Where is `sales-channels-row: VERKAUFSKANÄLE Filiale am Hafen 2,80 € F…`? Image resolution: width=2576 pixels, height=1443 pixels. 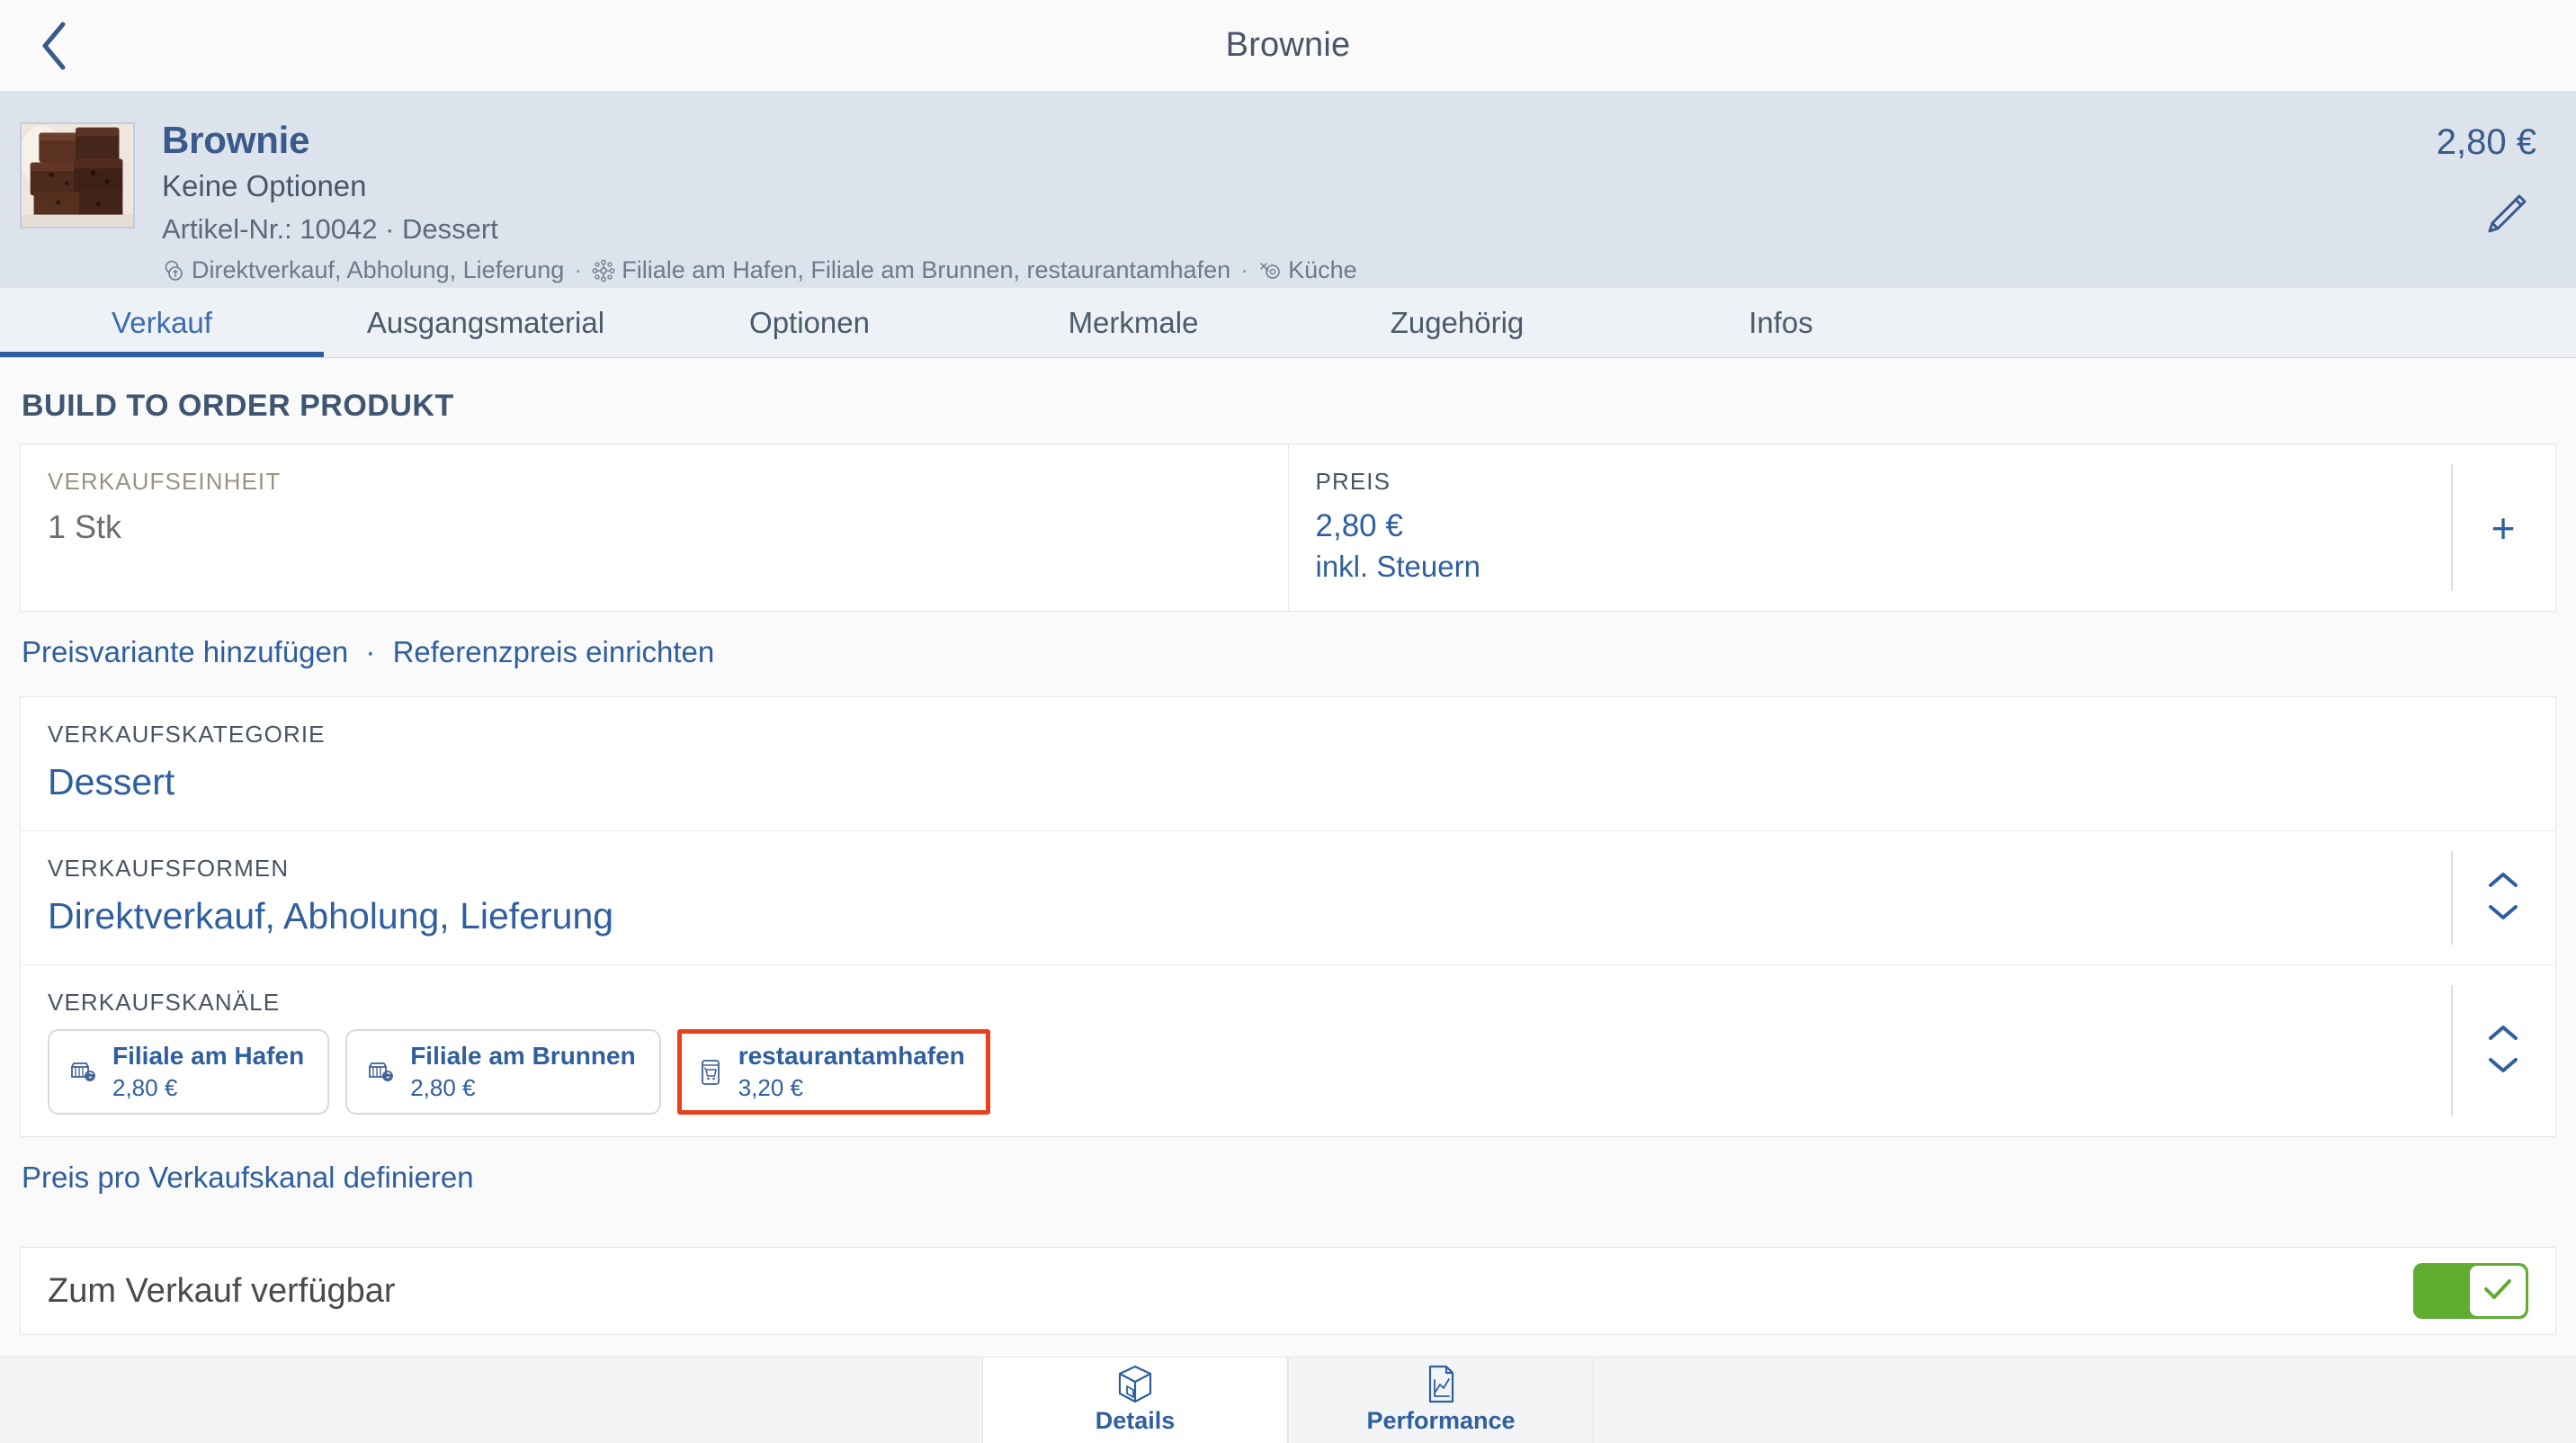
sales-channels-row: VERKAUFSKANÄLE Filiale am Hafen 2,80 € F… is located at coordinates (1288, 1050).